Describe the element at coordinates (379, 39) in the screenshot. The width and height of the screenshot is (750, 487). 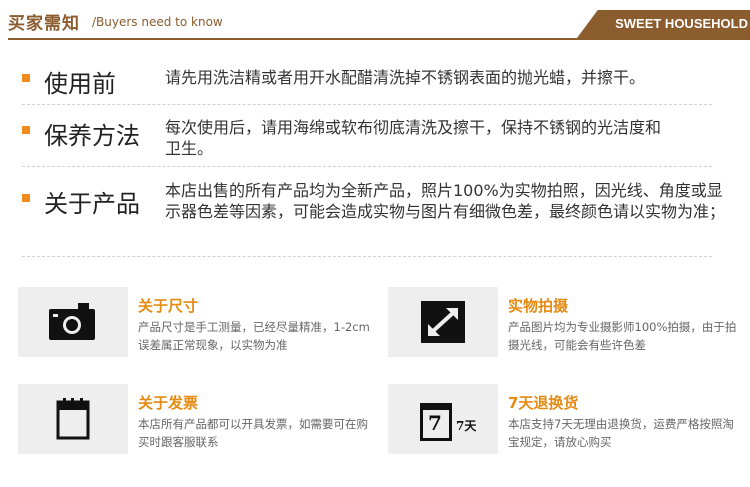
I see `header-divider` at that location.